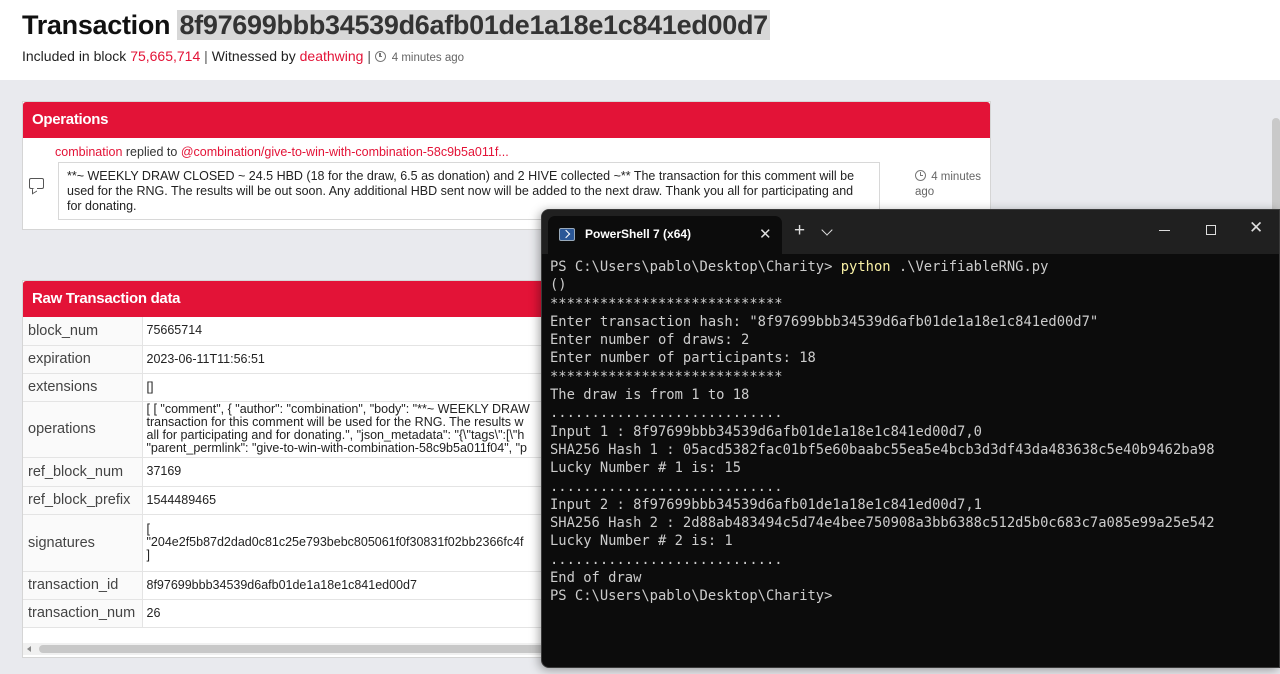  What do you see at coordinates (827, 230) in the screenshot?
I see `chevron-down-icon` at bounding box center [827, 230].